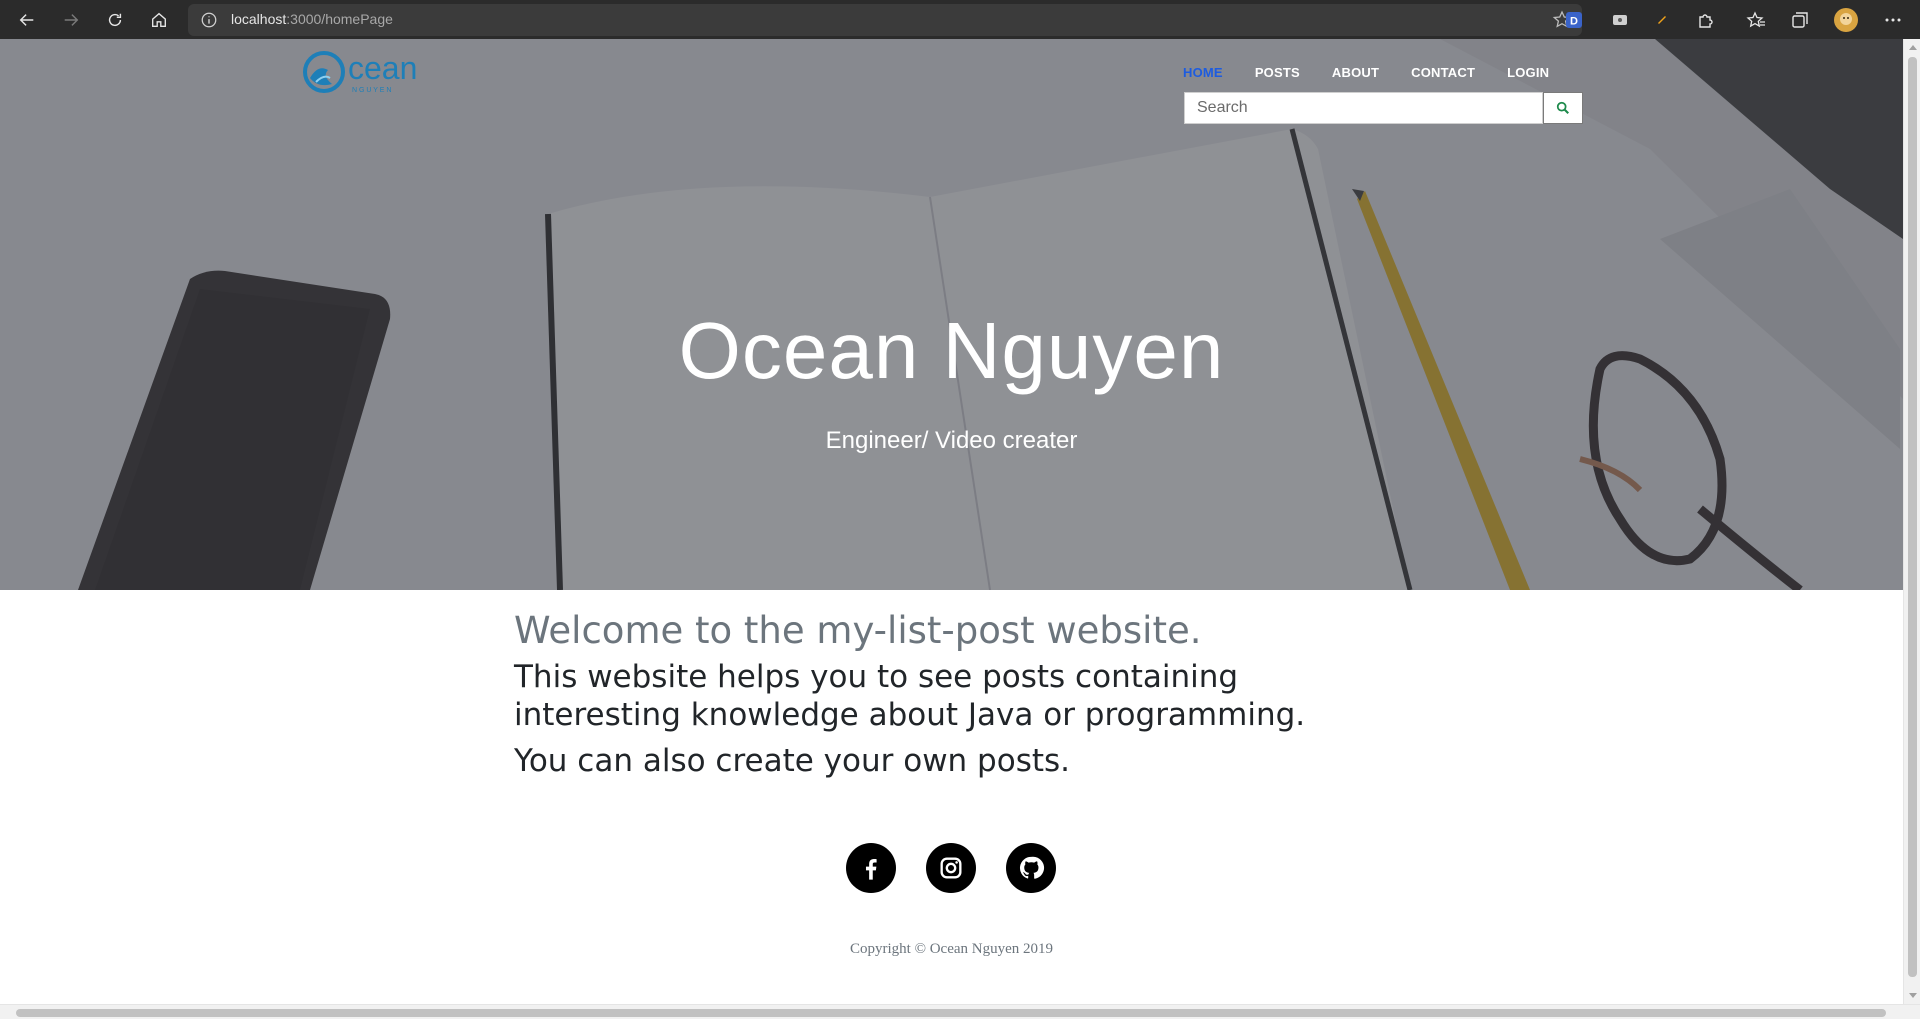 This screenshot has width=1920, height=1019. I want to click on url-host: localhost, so click(259, 19).